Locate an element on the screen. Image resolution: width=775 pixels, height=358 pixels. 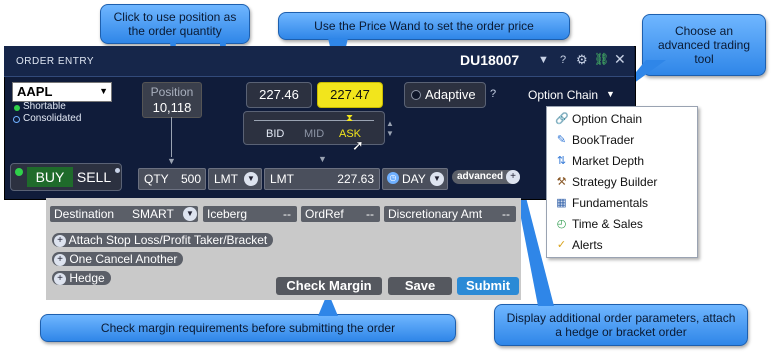
symbol-dropdown-icon: ▼ is located at coordinates (103, 91).